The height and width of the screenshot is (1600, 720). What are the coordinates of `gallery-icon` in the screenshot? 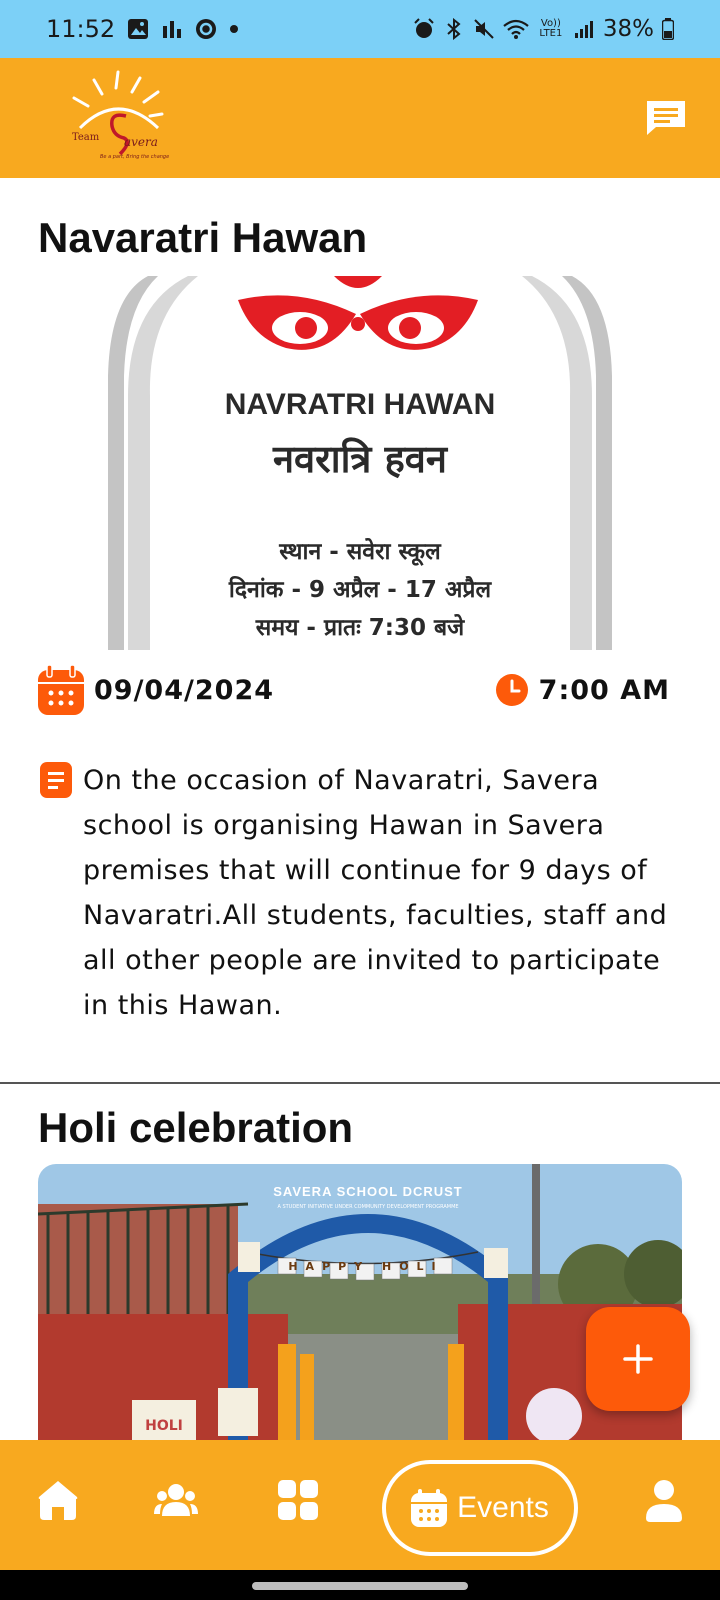 It's located at (138, 29).